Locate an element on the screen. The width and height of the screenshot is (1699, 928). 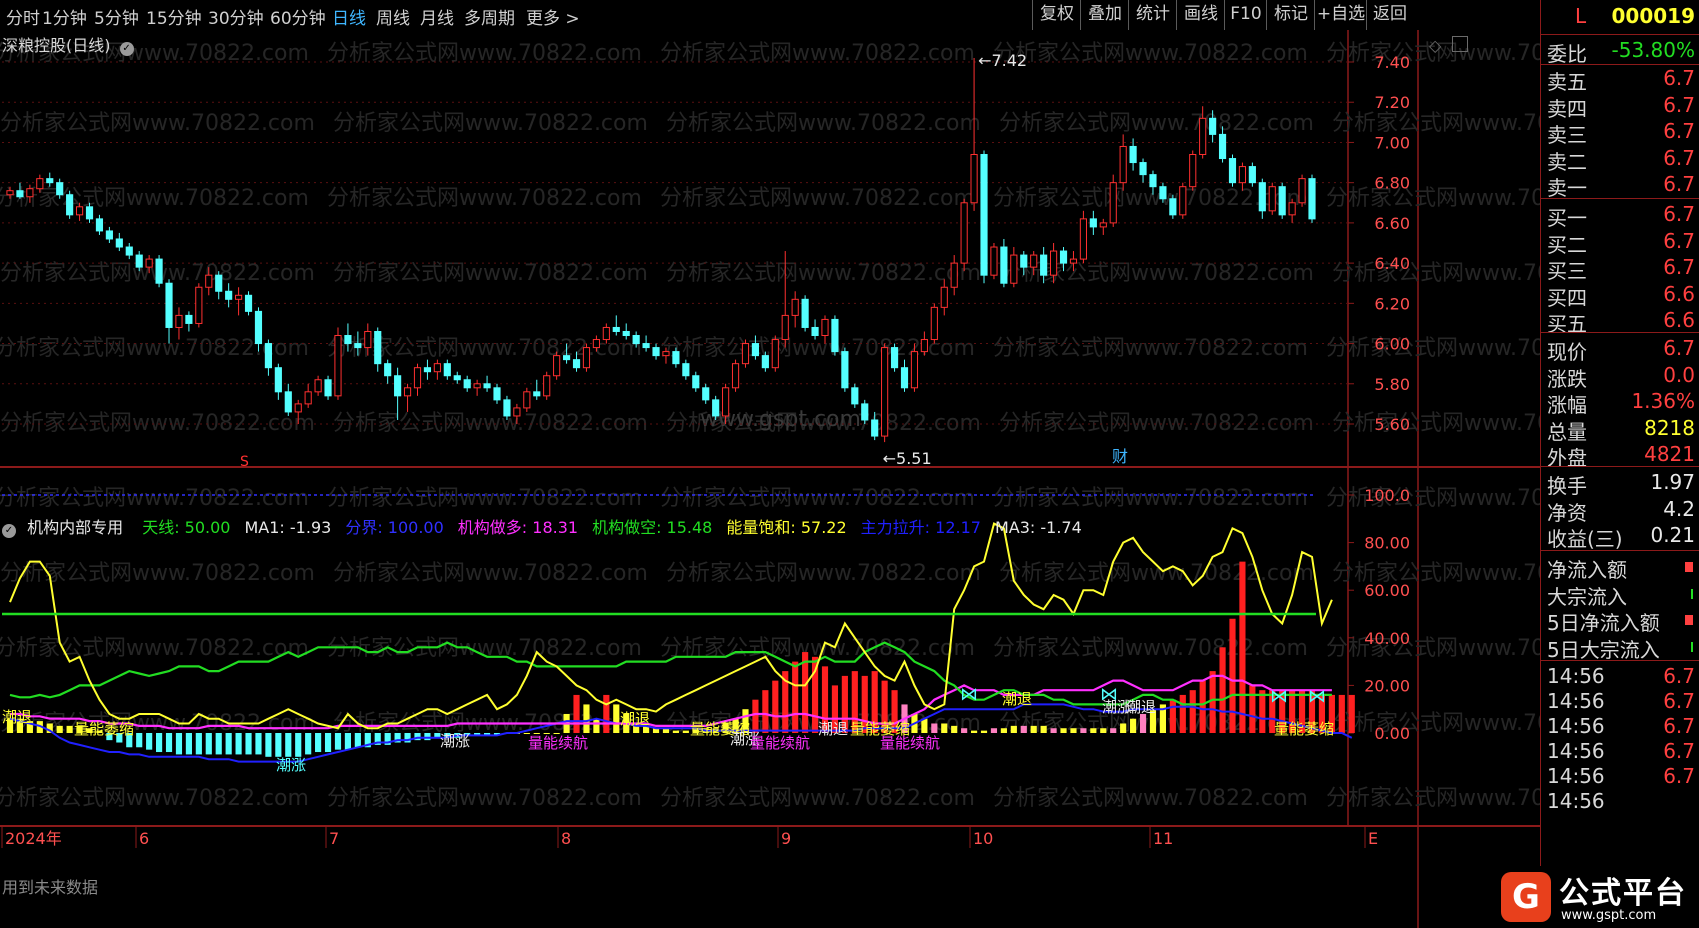
finance-marker: 财 is located at coordinates (1120, 456).